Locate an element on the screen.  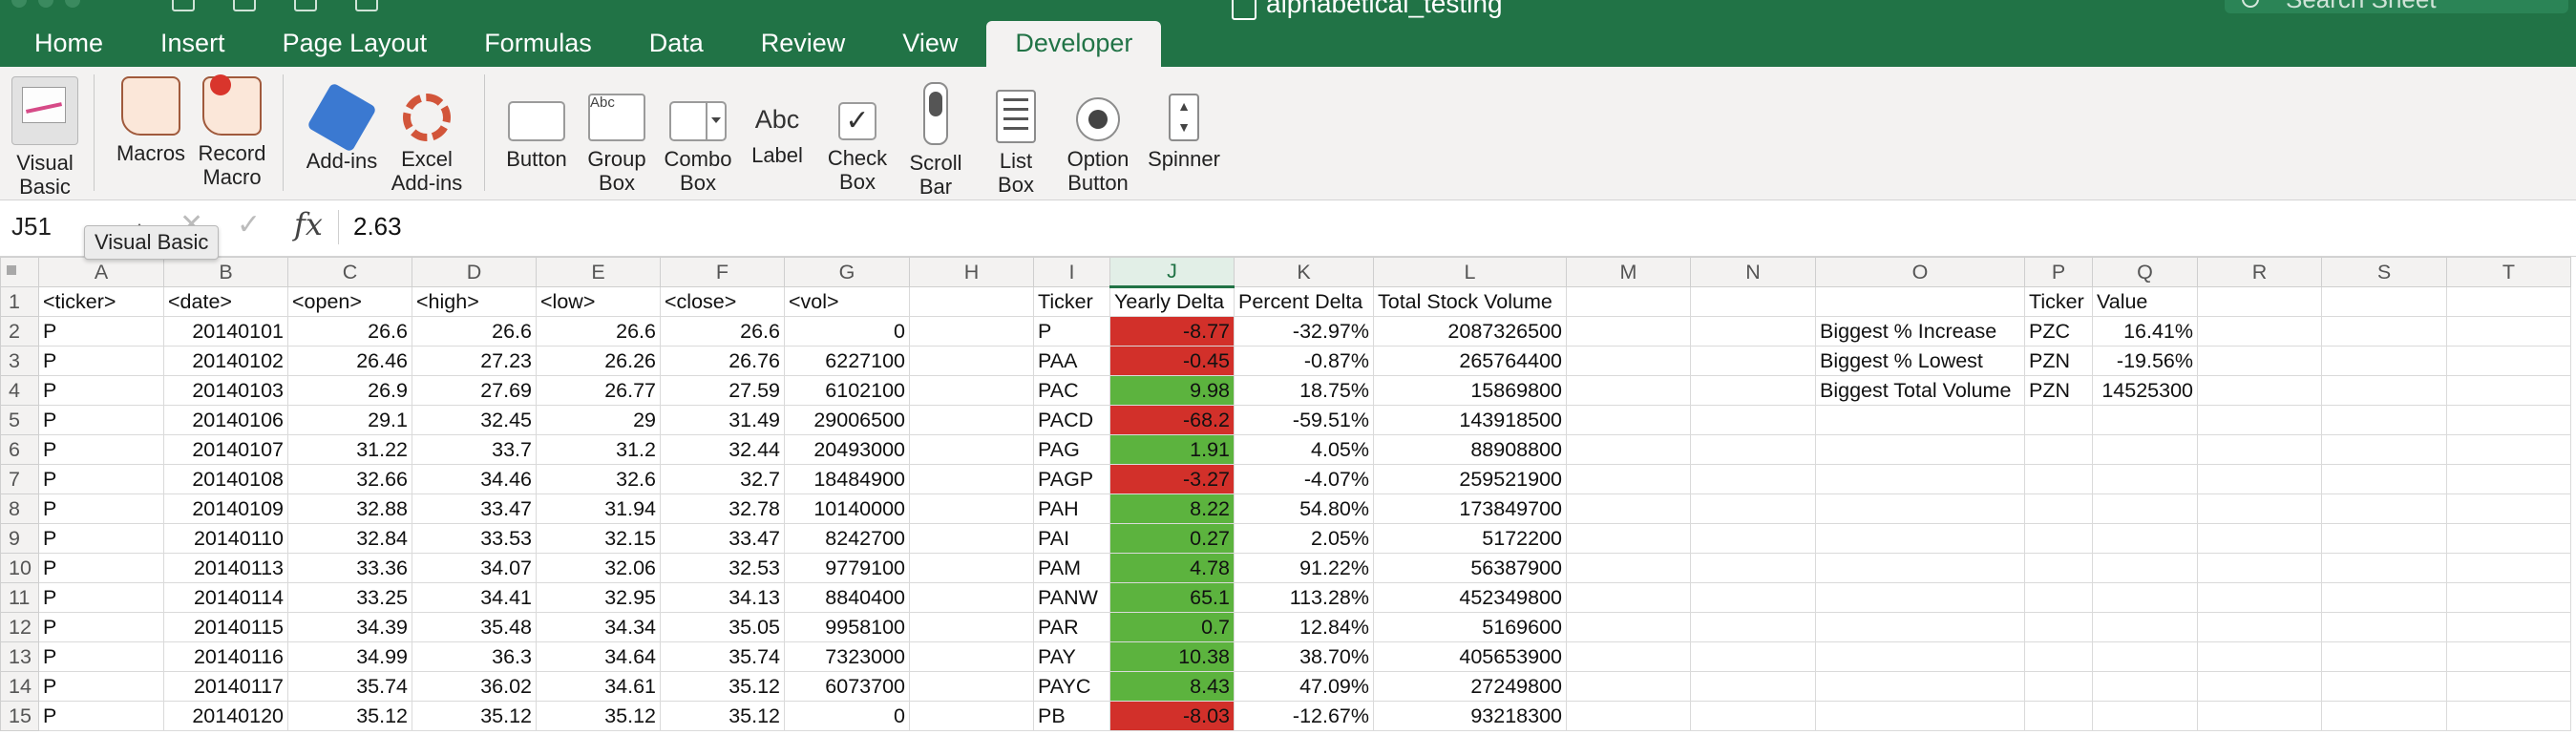
option-button-control: Option Button is located at coordinates (1098, 136).